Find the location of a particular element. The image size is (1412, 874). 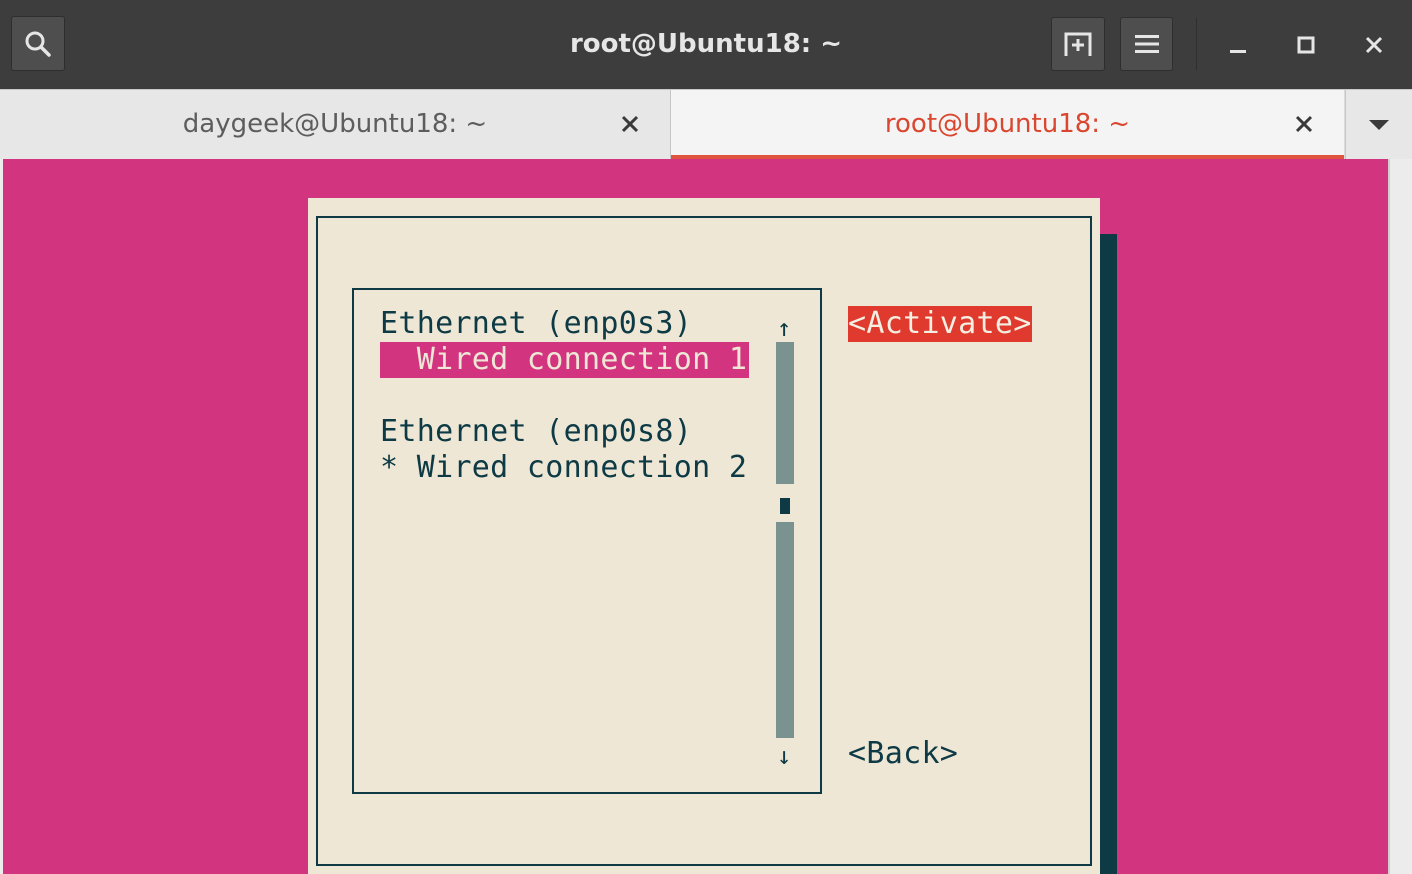

close-window-button is located at coordinates (1374, 45).